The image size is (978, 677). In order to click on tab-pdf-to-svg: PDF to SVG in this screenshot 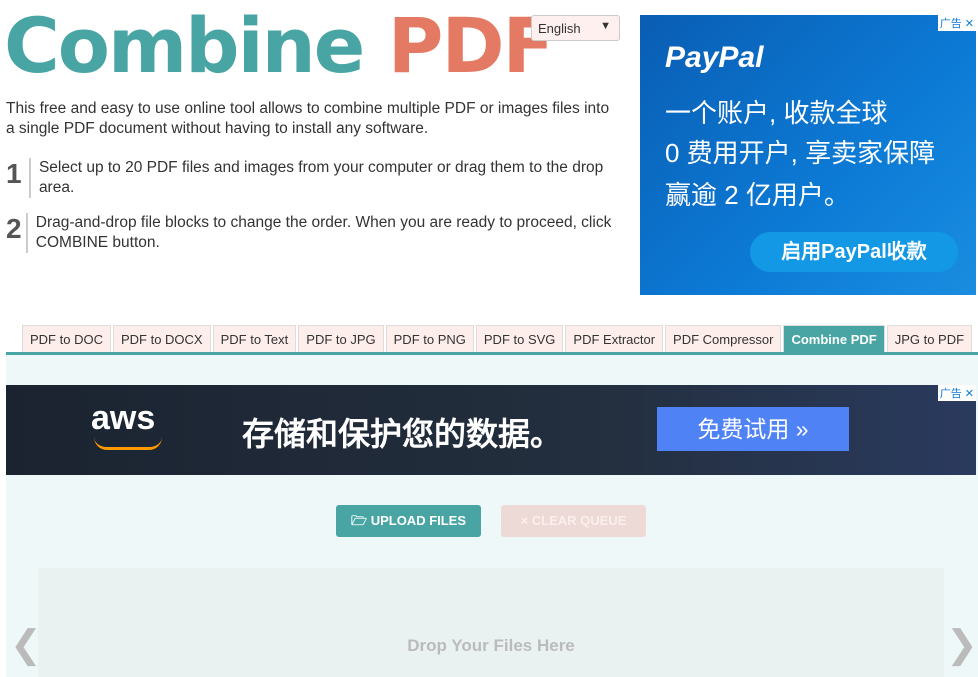, I will do `click(519, 339)`.